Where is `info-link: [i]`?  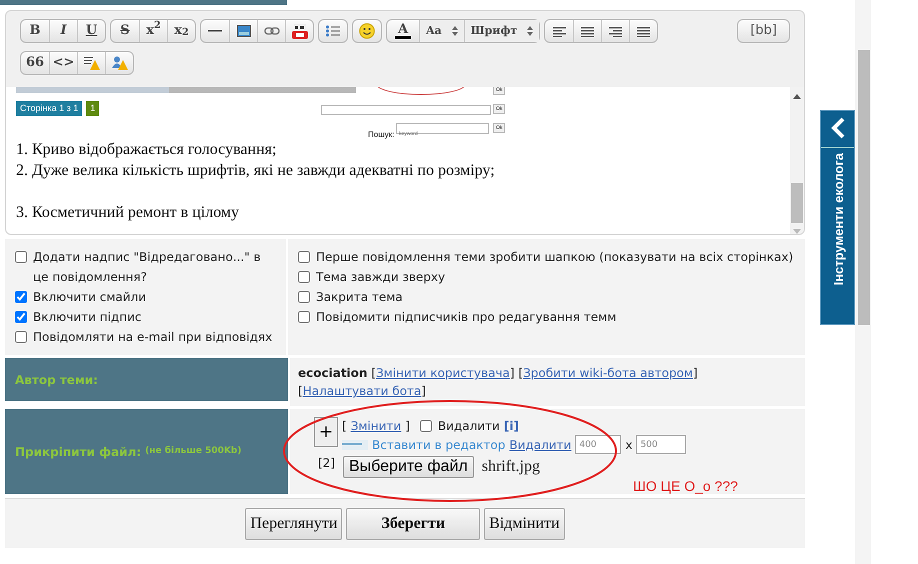 info-link: [i] is located at coordinates (511, 426).